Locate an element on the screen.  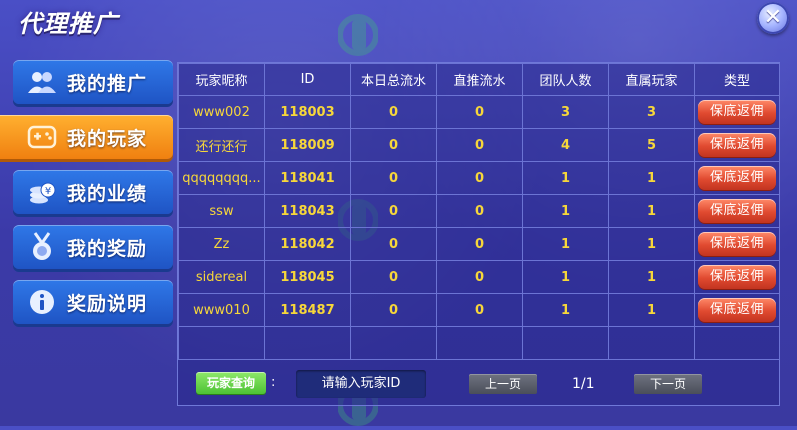
table-row: www010 118487 0 0 1 1 保底返佣 is located at coordinates (479, 310).